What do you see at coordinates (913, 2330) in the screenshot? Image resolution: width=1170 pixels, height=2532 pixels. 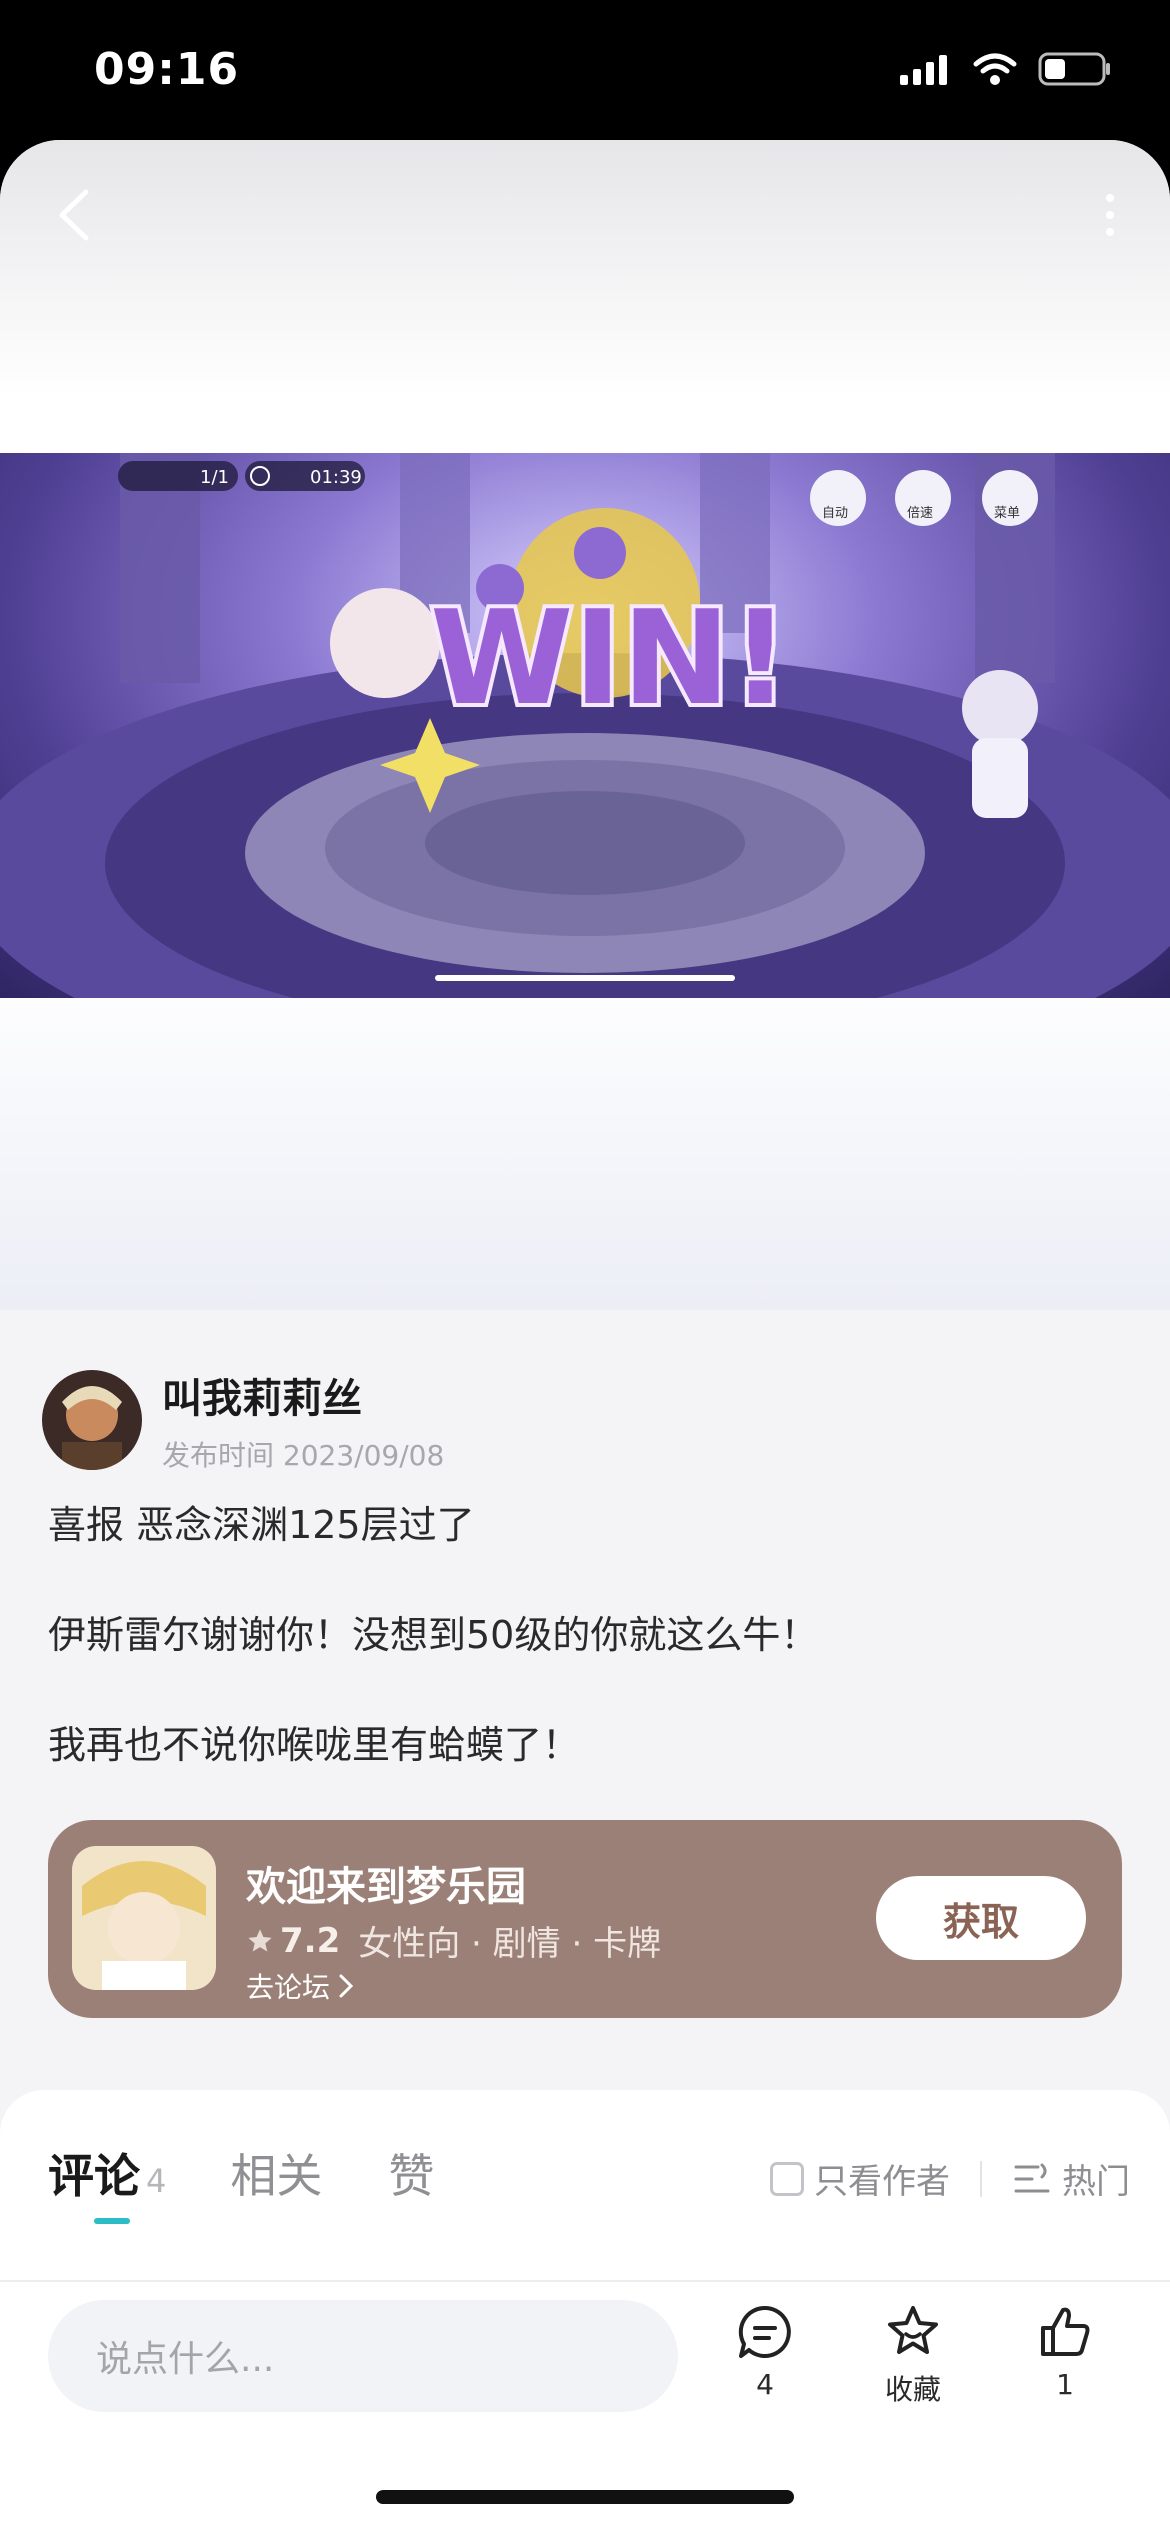 I see `star-outline-icon` at bounding box center [913, 2330].